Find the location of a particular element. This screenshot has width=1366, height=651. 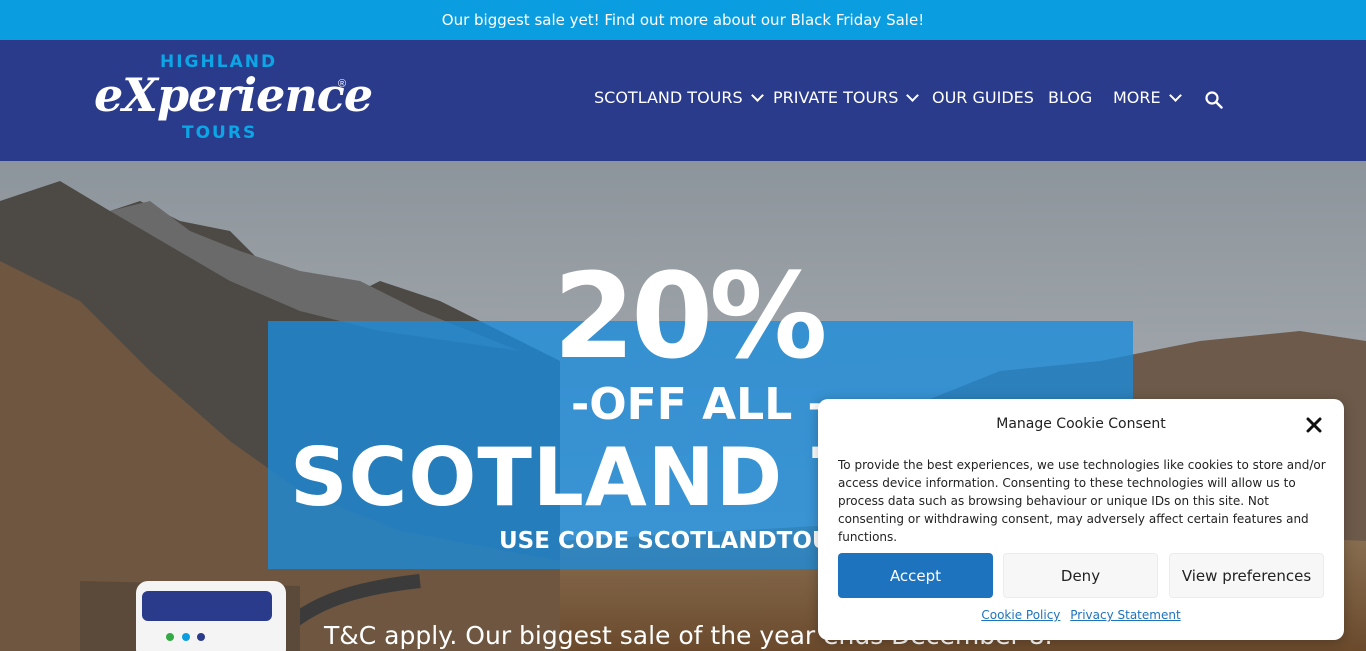

tour-bus-image is located at coordinates (211, 616).